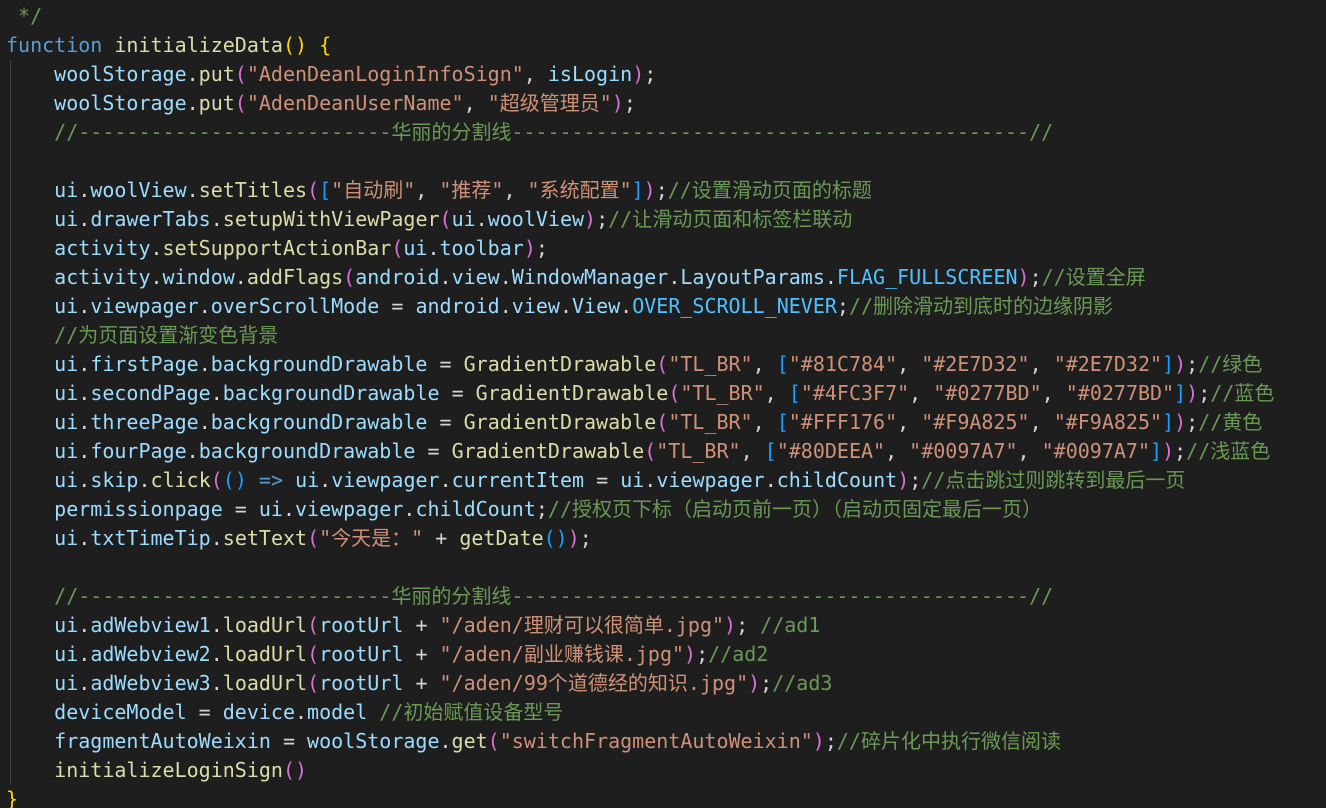  What do you see at coordinates (144, 364) in the screenshot?
I see `code-token: firstPage` at bounding box center [144, 364].